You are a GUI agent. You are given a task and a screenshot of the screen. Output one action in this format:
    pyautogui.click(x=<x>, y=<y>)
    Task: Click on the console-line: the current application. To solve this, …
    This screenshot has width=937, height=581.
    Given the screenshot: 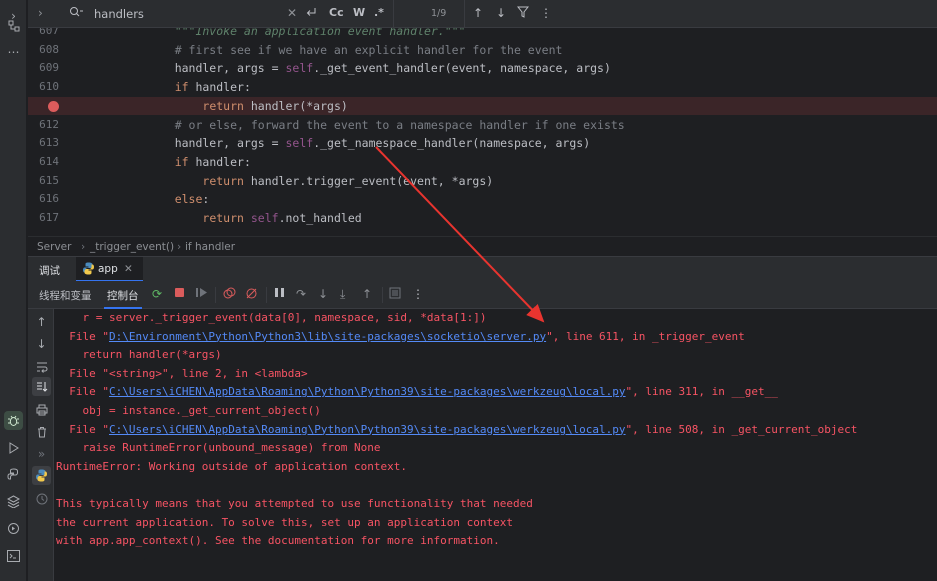 What is the action you would take?
    pyautogui.click(x=284, y=522)
    